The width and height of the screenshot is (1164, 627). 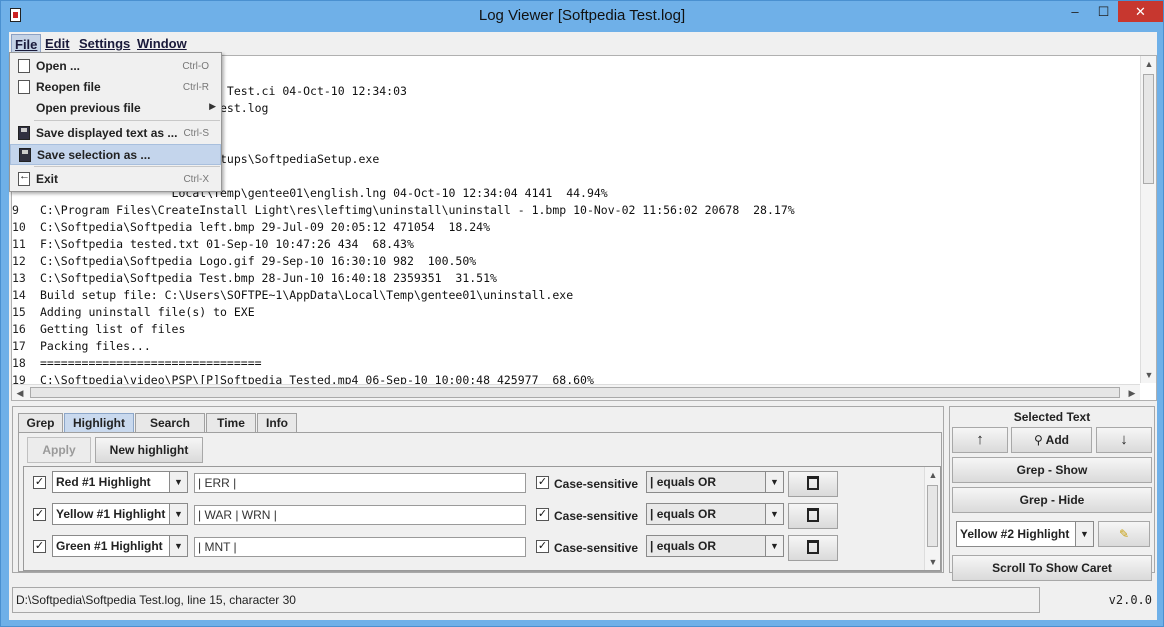 I want to click on scroll-to-caret-button: Scroll To Show Caret, so click(x=1052, y=568).